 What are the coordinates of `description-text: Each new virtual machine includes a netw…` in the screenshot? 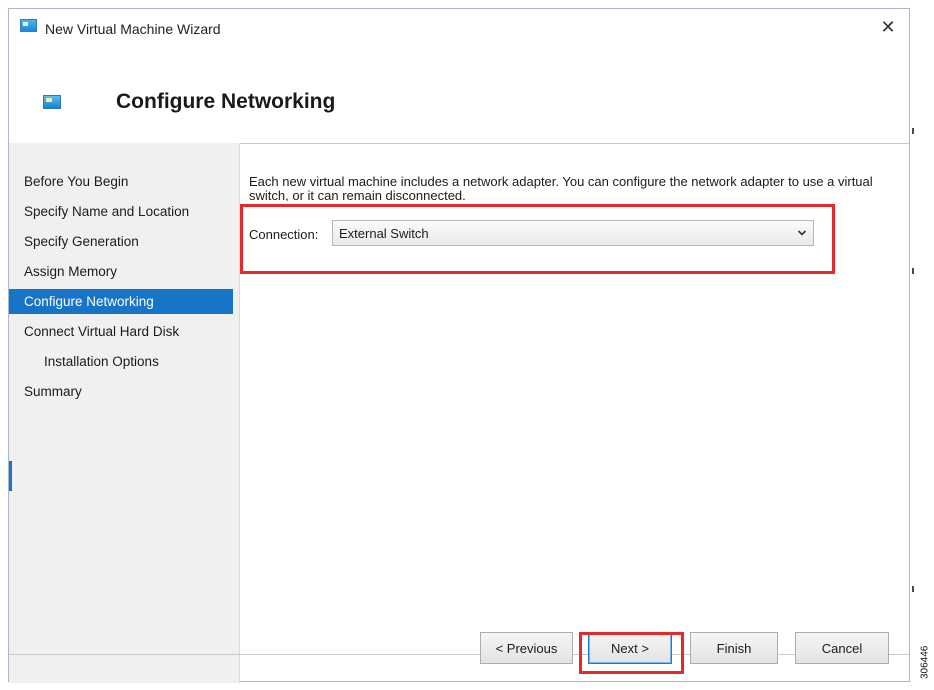 It's located at (561, 188).